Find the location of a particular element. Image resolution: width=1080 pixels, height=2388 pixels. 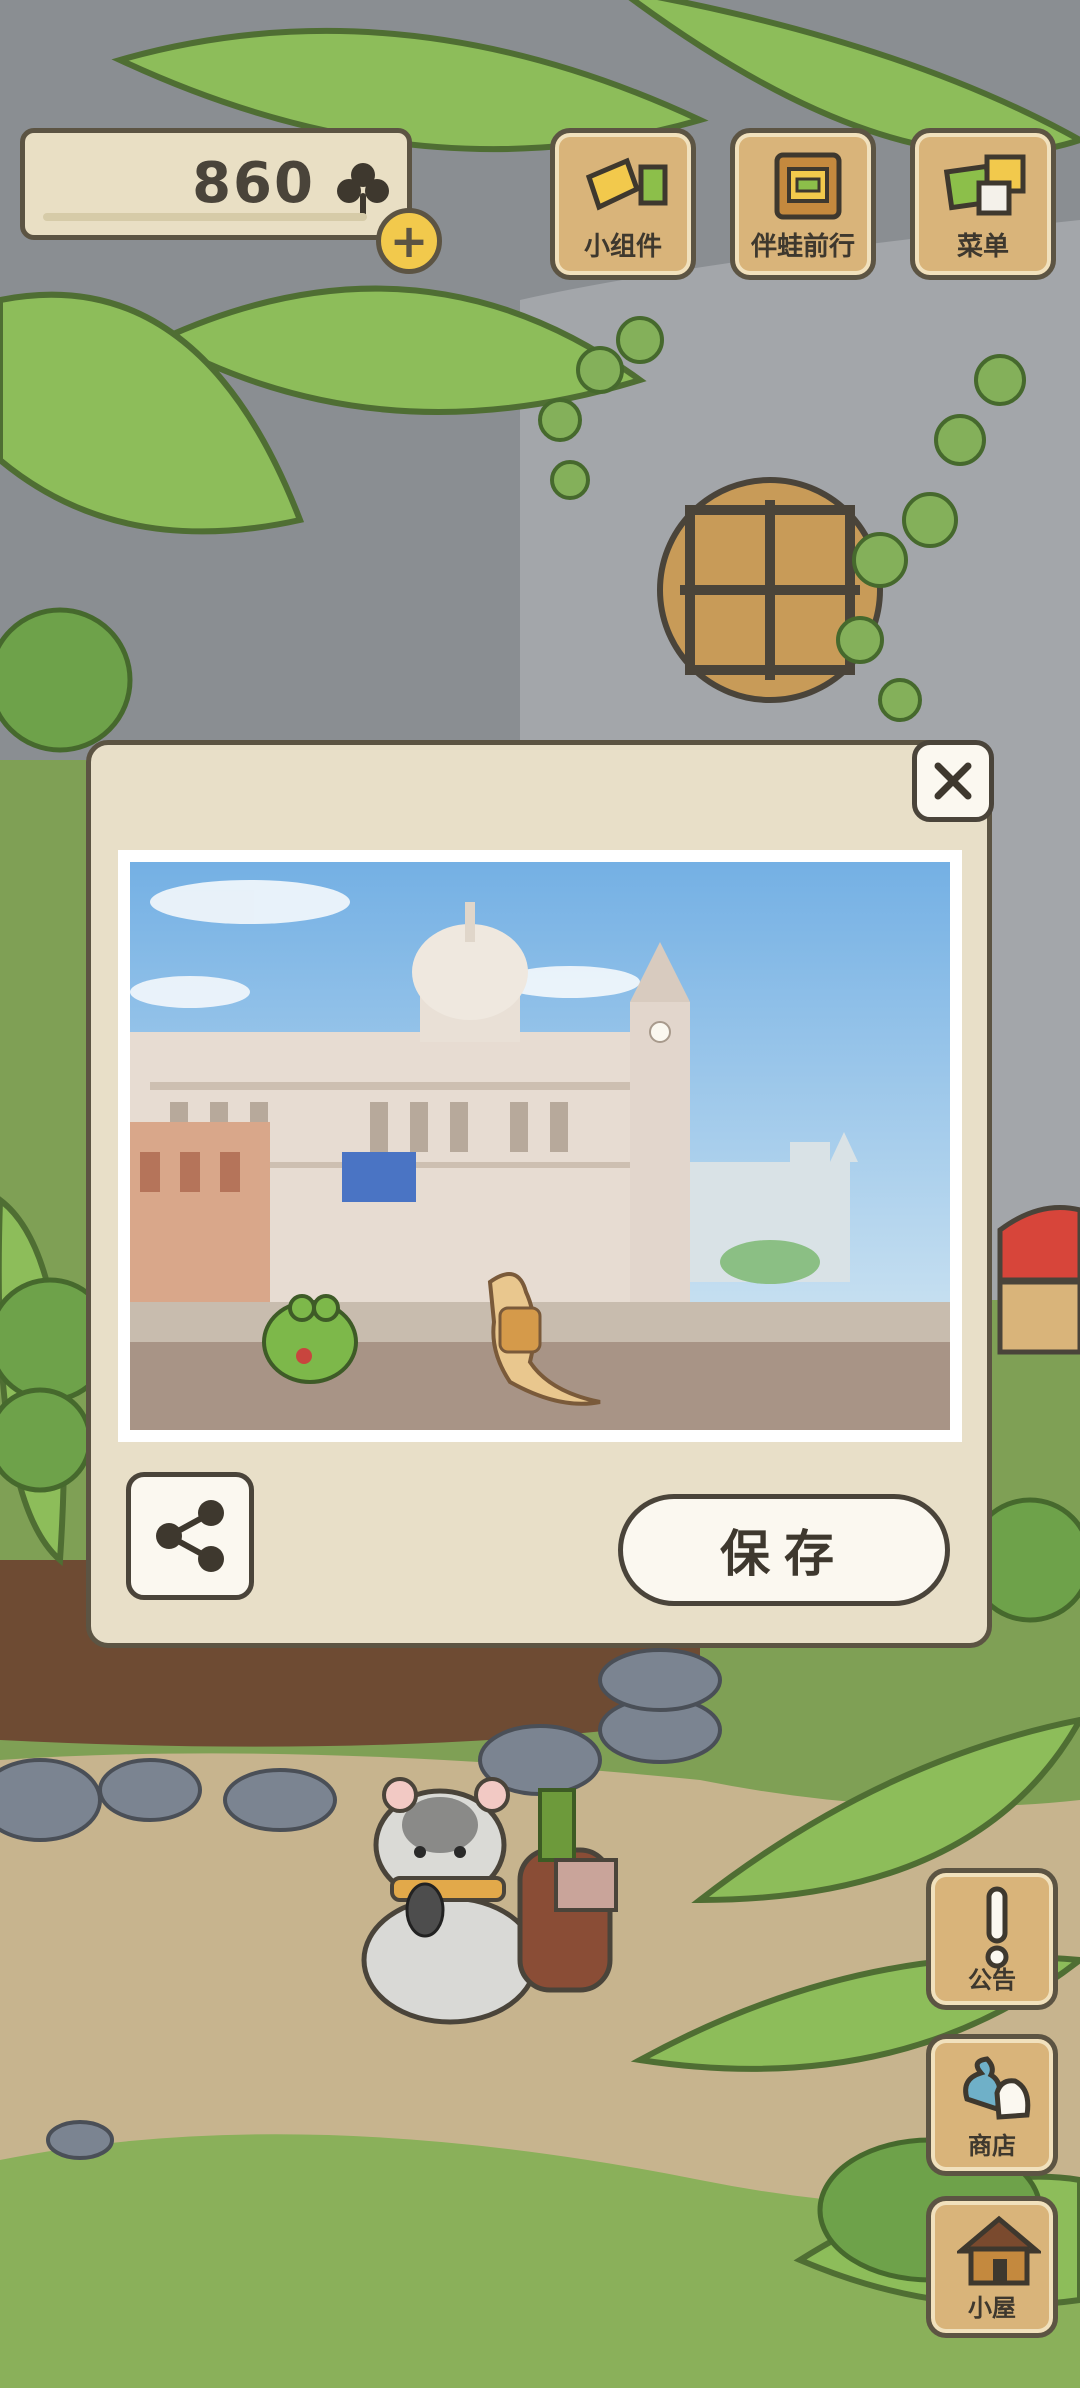

notice-label: 公告 is located at coordinates (992, 1980).